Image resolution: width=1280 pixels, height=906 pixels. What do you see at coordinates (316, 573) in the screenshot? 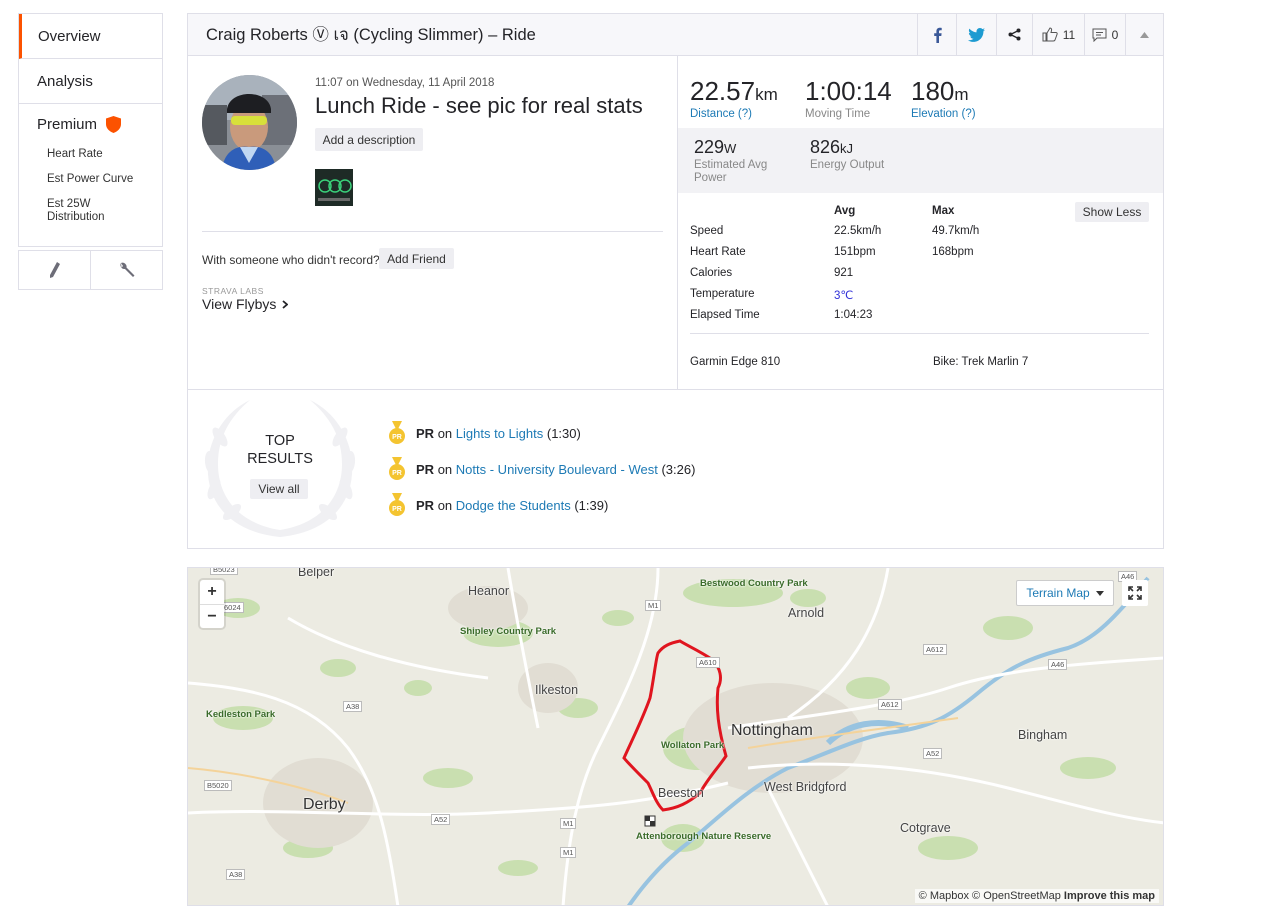
I see `place-label: Belper` at bounding box center [316, 573].